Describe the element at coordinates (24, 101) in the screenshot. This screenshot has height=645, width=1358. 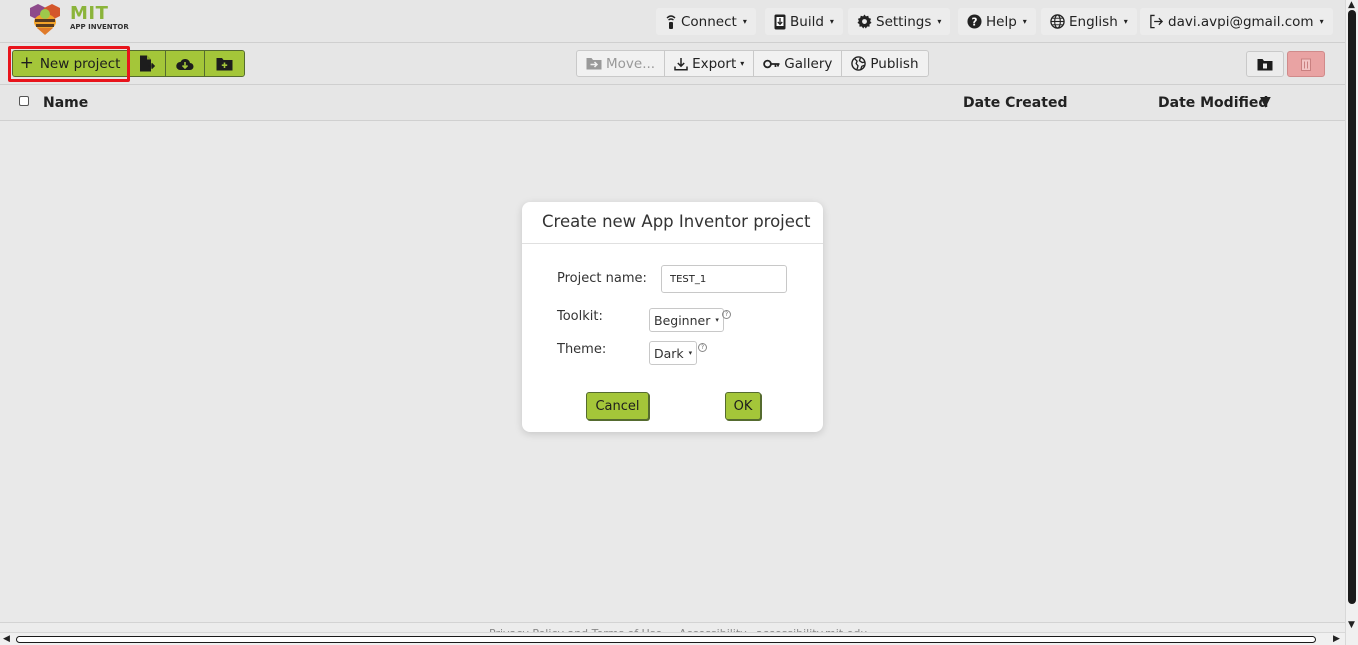
I see `select-all-checkbox` at that location.